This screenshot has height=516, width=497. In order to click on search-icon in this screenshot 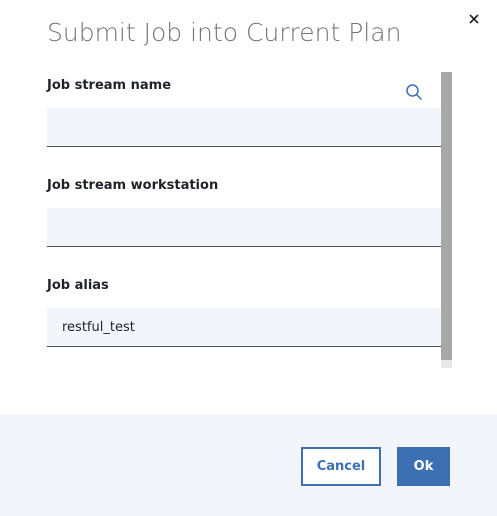, I will do `click(414, 92)`.